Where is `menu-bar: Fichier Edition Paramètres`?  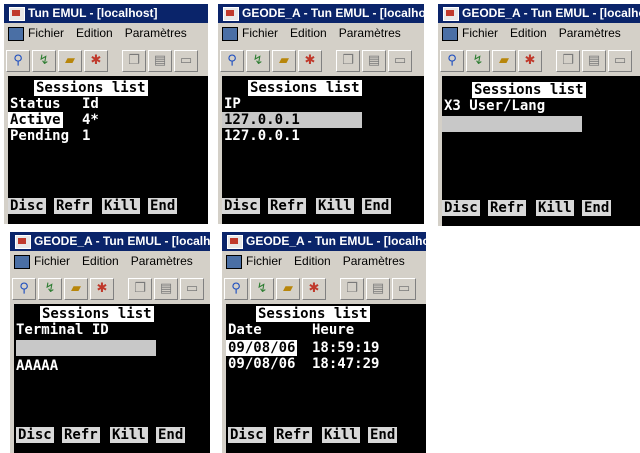
menu-bar: Fichier Edition Paramètres is located at coordinates (106, 33).